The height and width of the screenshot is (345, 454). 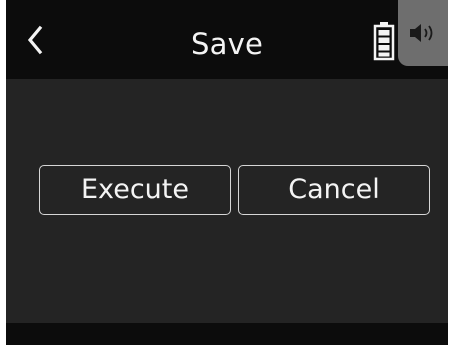 I want to click on battery-icon, so click(x=384, y=41).